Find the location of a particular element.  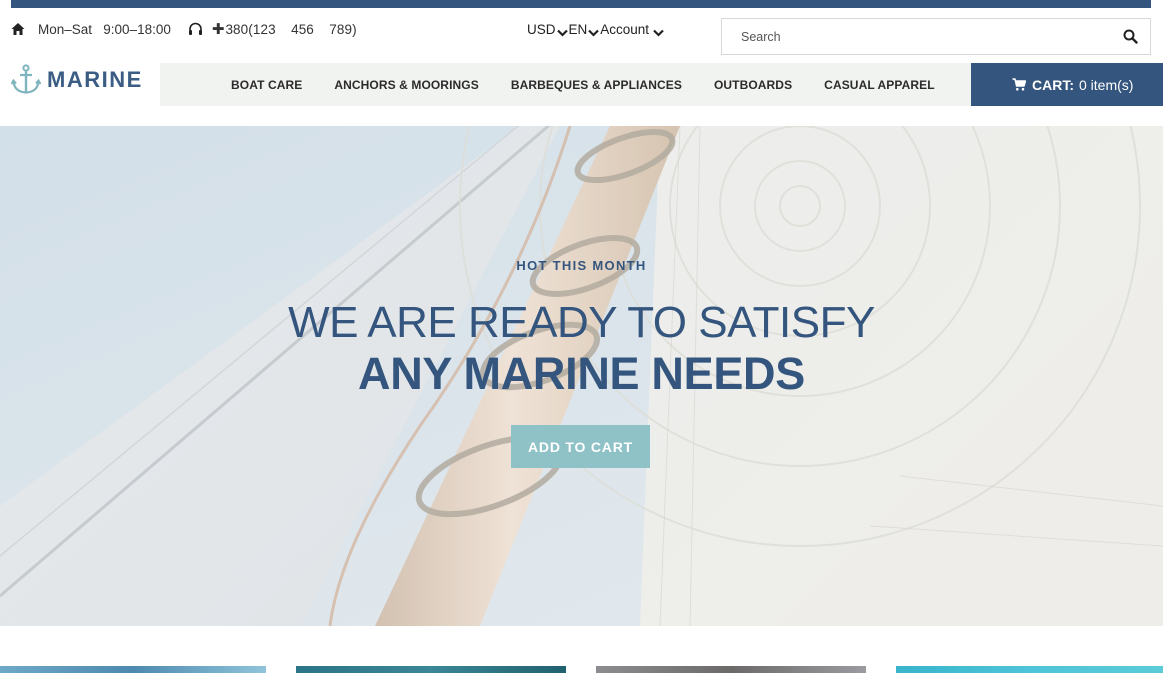

cart-icon is located at coordinates (1019, 84).